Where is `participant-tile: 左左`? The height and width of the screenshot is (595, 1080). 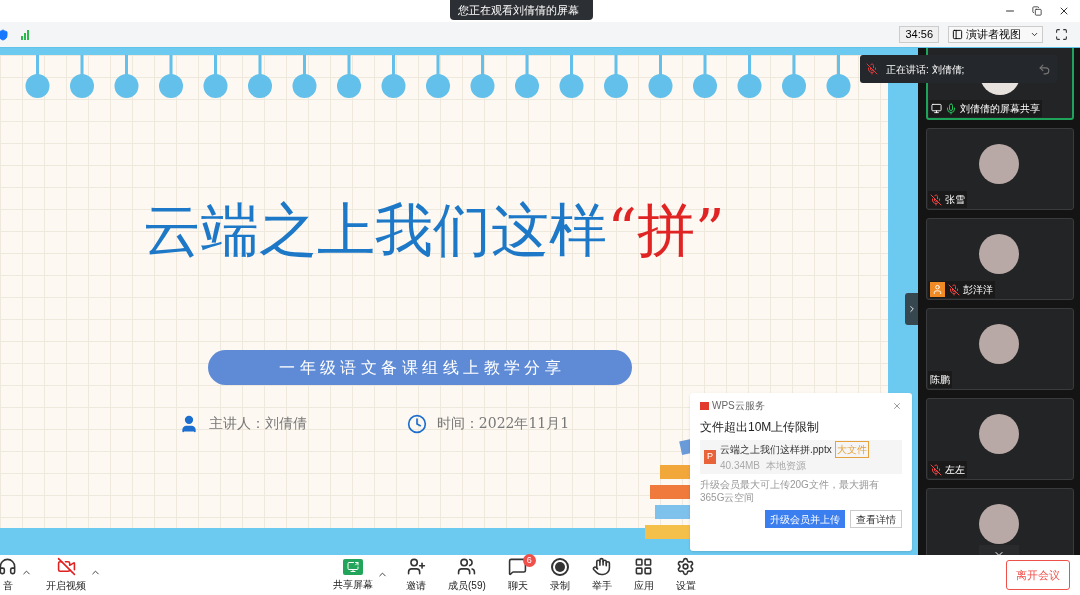
participant-tile: 左左 is located at coordinates (1000, 439).